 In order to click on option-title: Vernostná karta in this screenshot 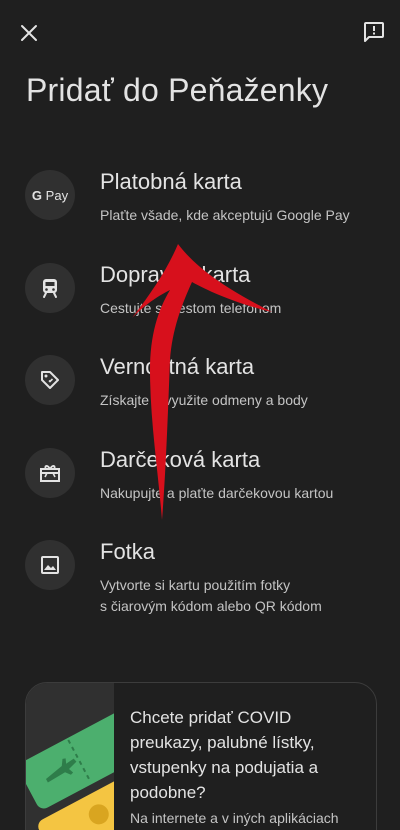, I will do `click(177, 366)`.